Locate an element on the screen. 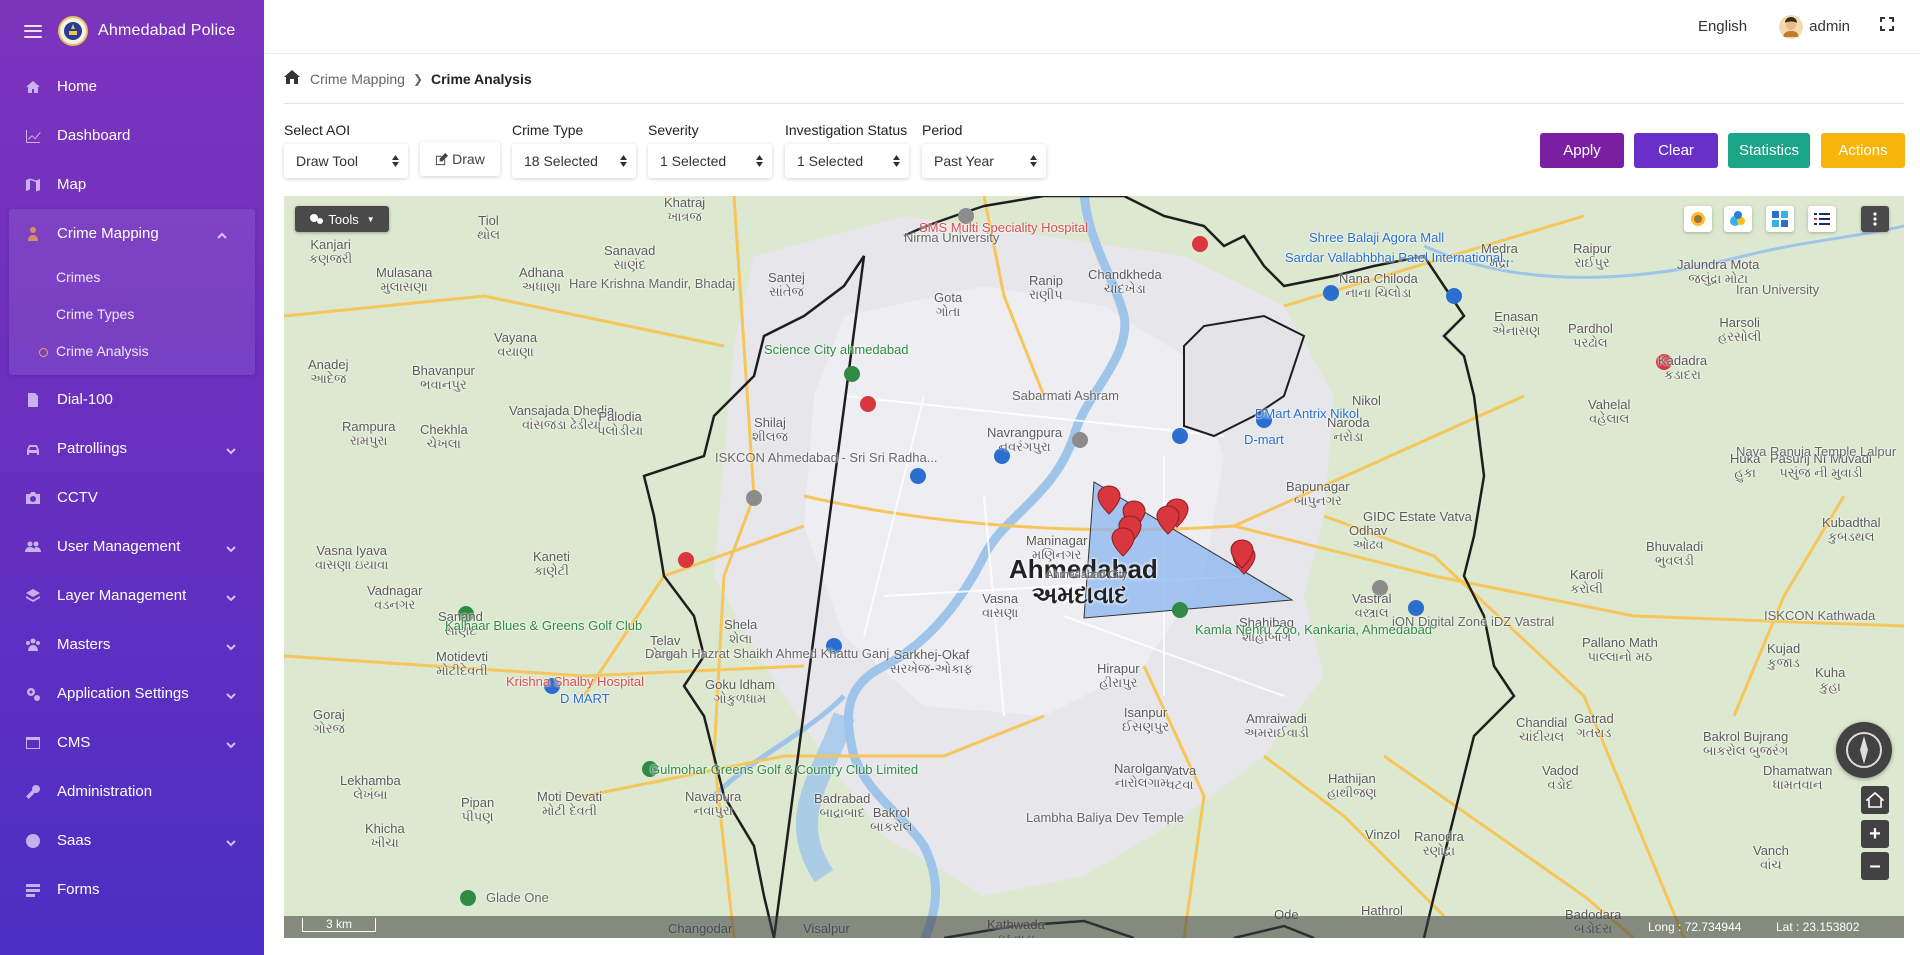  tools-dropdown: Tools ▼ is located at coordinates (342, 219).